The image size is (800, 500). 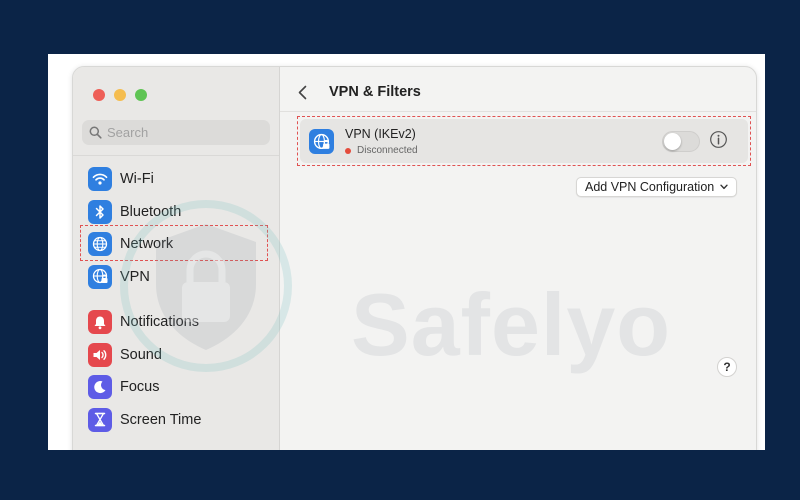 I want to click on sidebar-item-focus: Focus, so click(x=176, y=387).